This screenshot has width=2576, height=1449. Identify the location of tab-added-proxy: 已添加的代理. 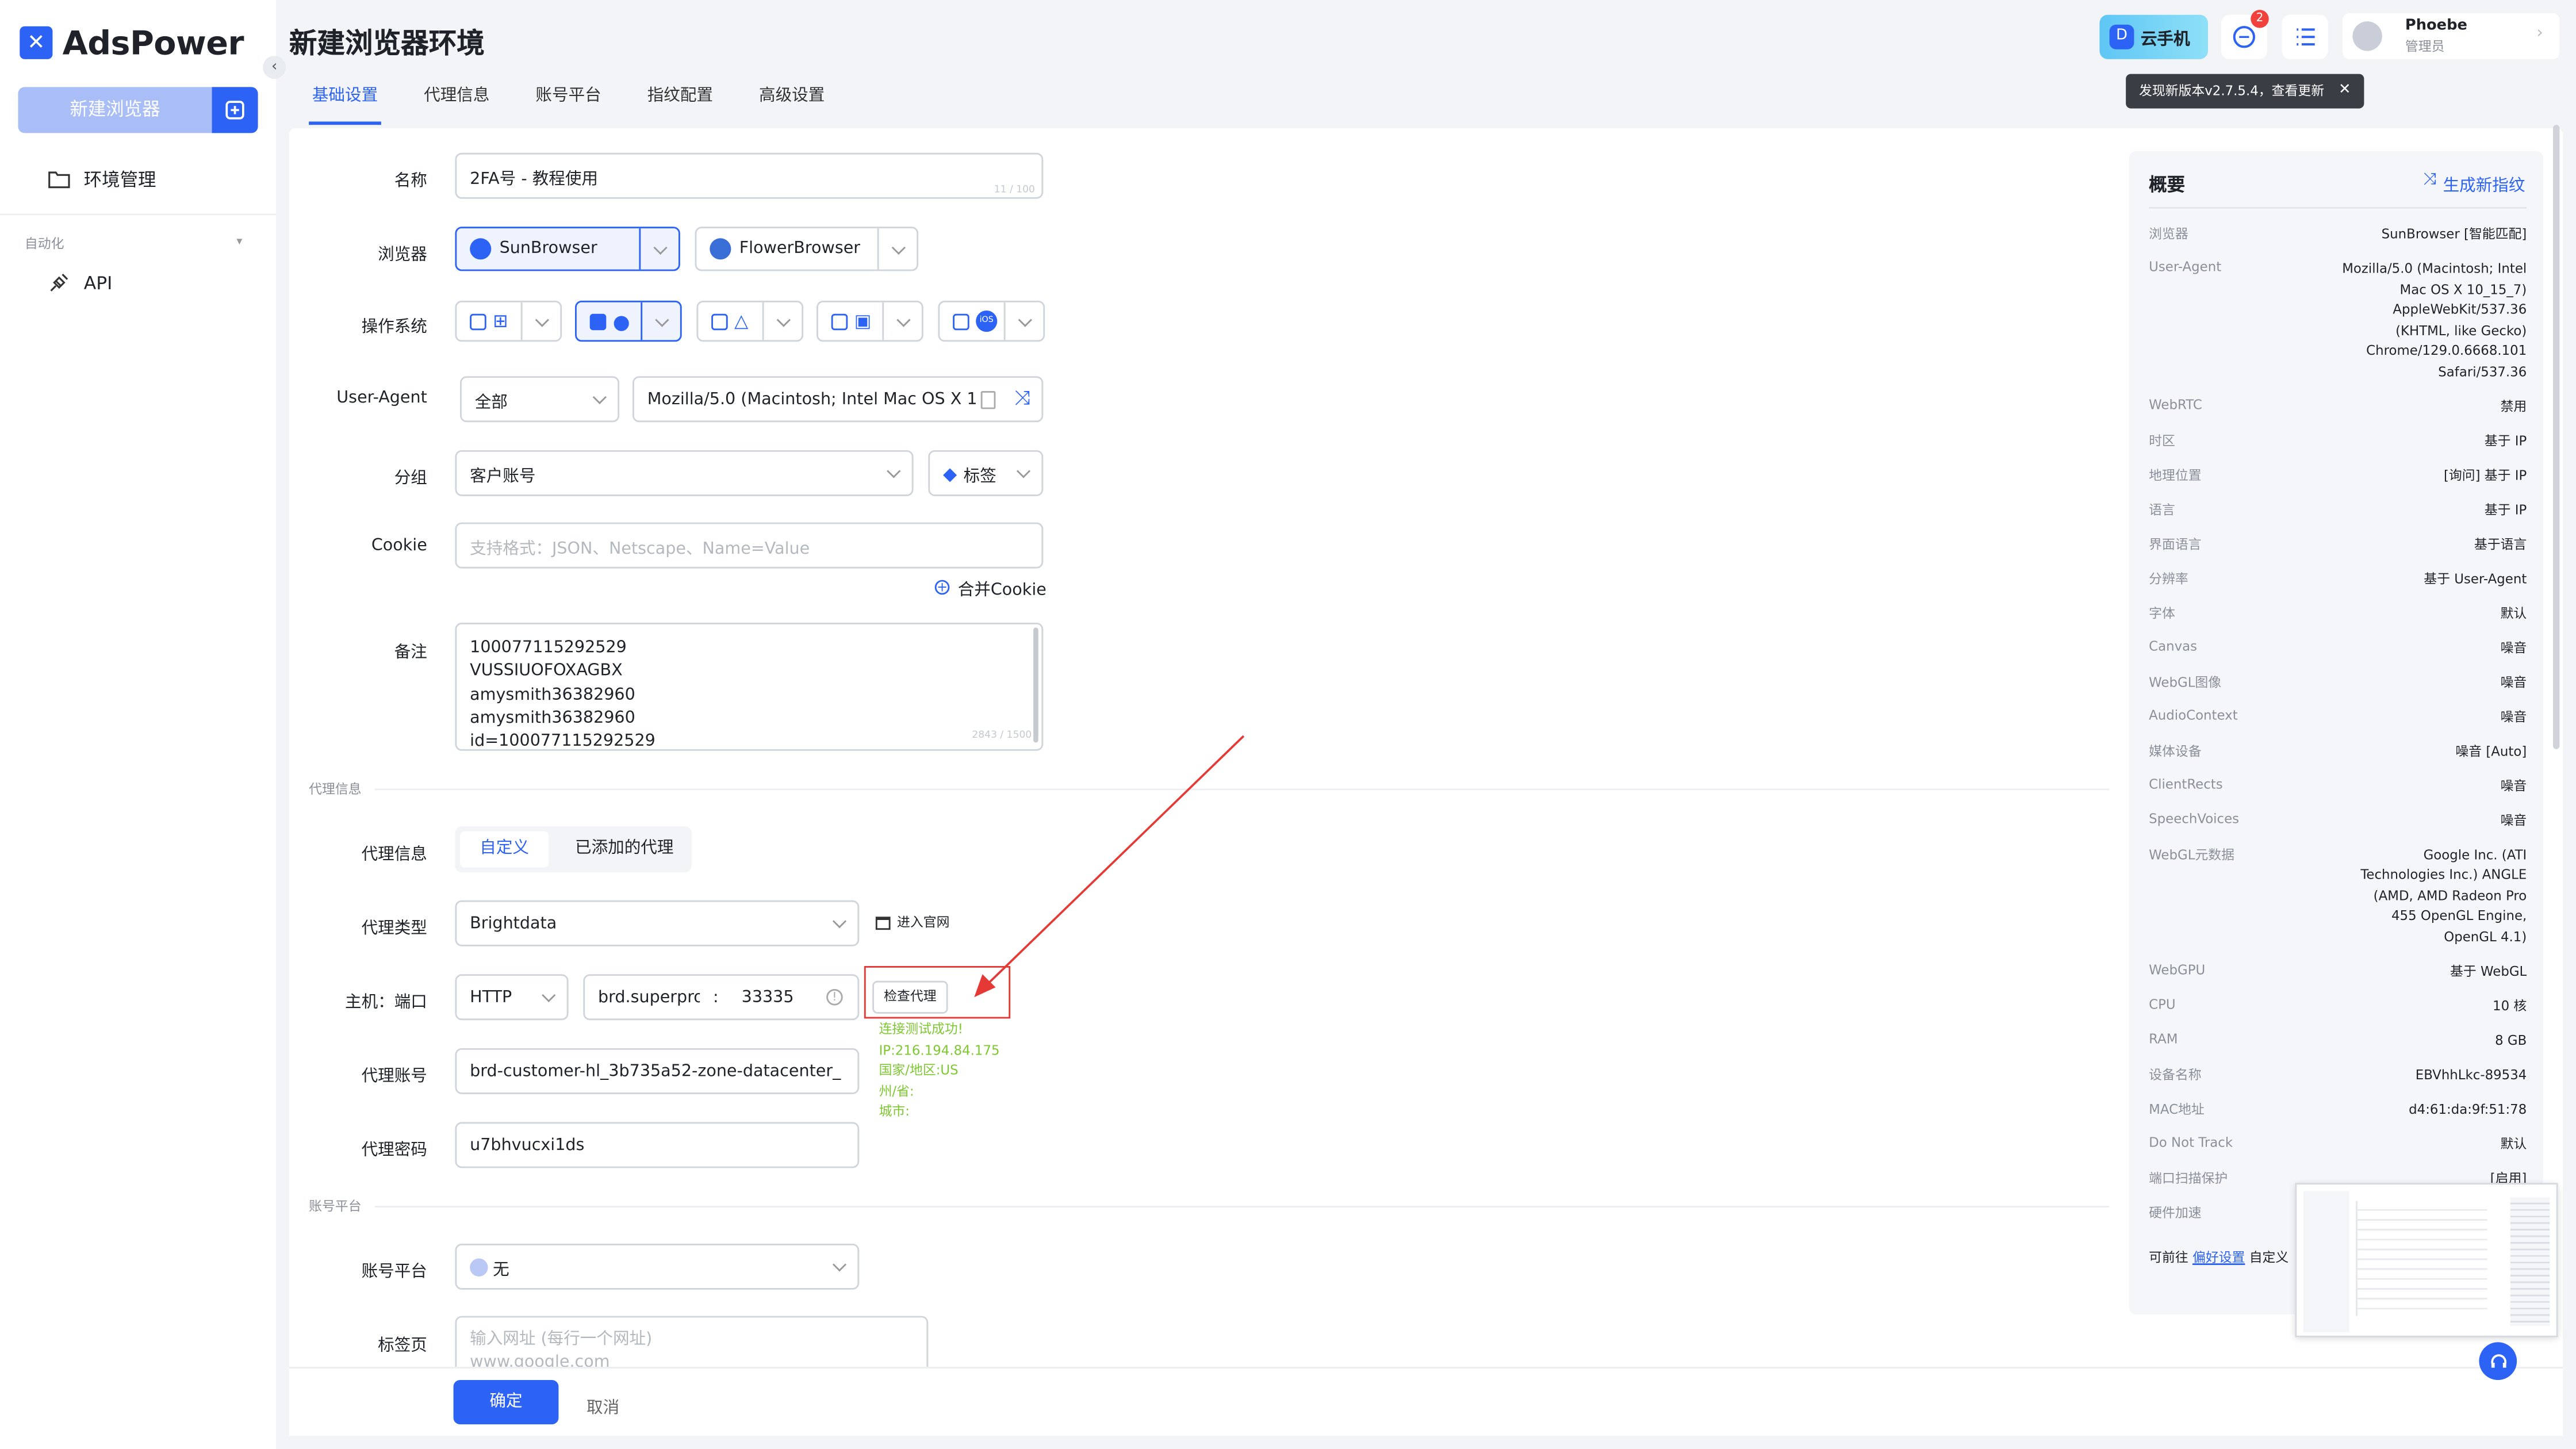
(624, 849).